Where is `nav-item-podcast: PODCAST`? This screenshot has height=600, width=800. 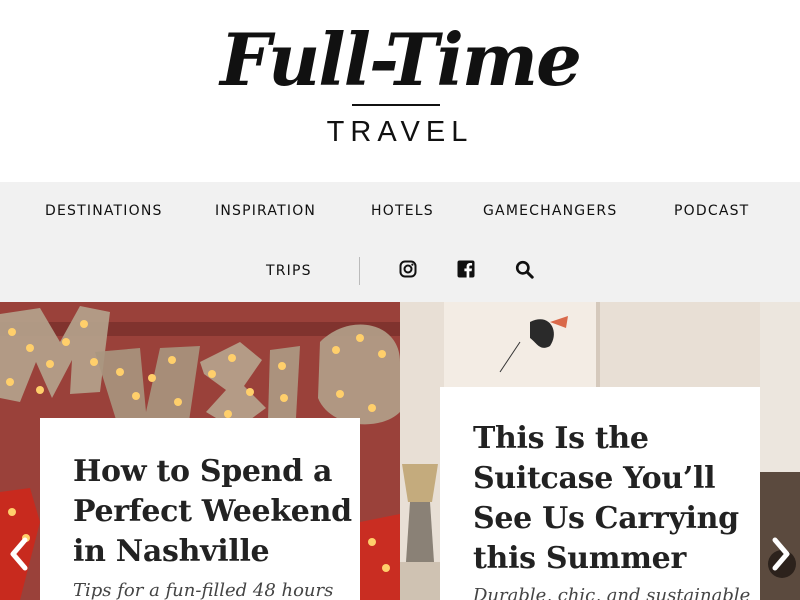
nav-item-podcast: PODCAST is located at coordinates (711, 211).